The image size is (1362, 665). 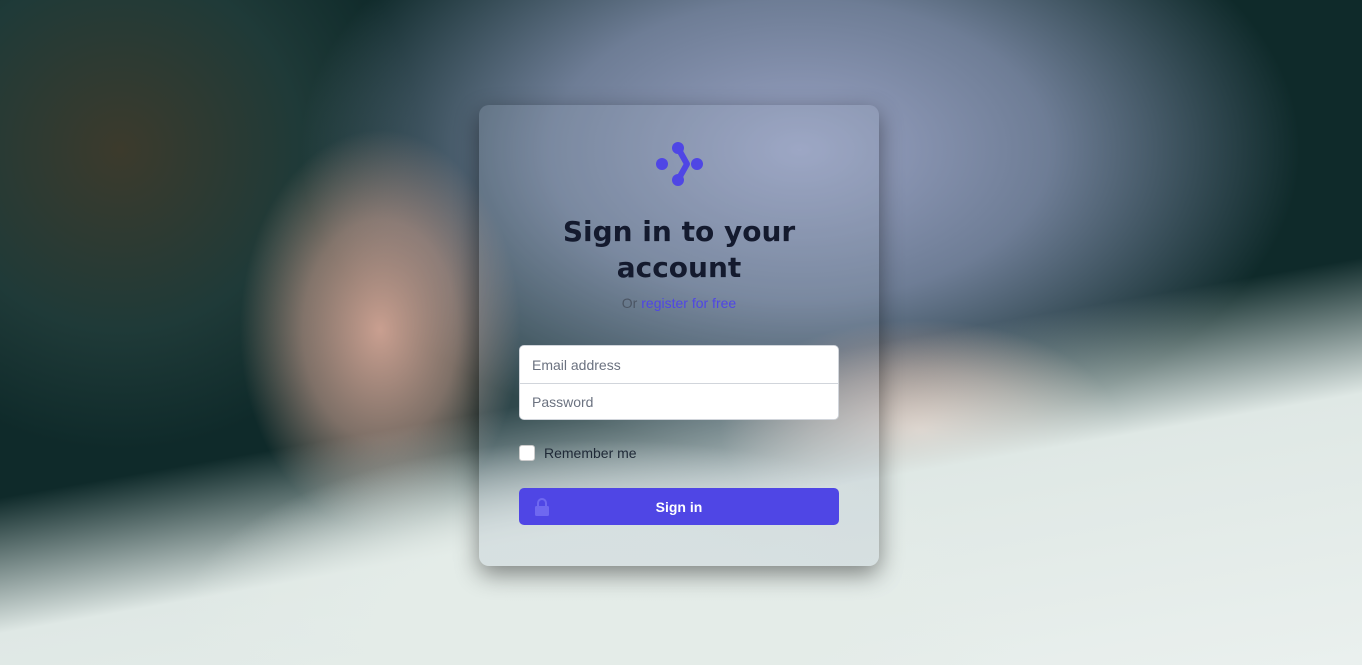 I want to click on email-input, so click(x=679, y=364).